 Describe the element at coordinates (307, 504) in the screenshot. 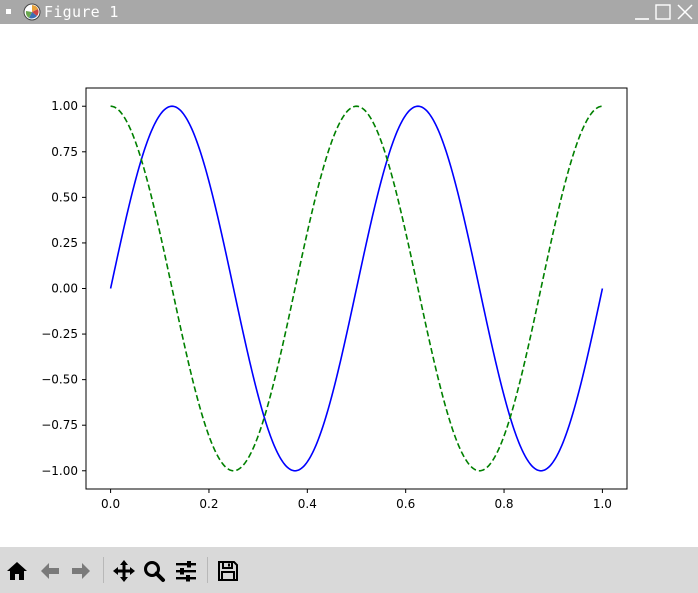

I see `x-tick-label: 0.4` at that location.